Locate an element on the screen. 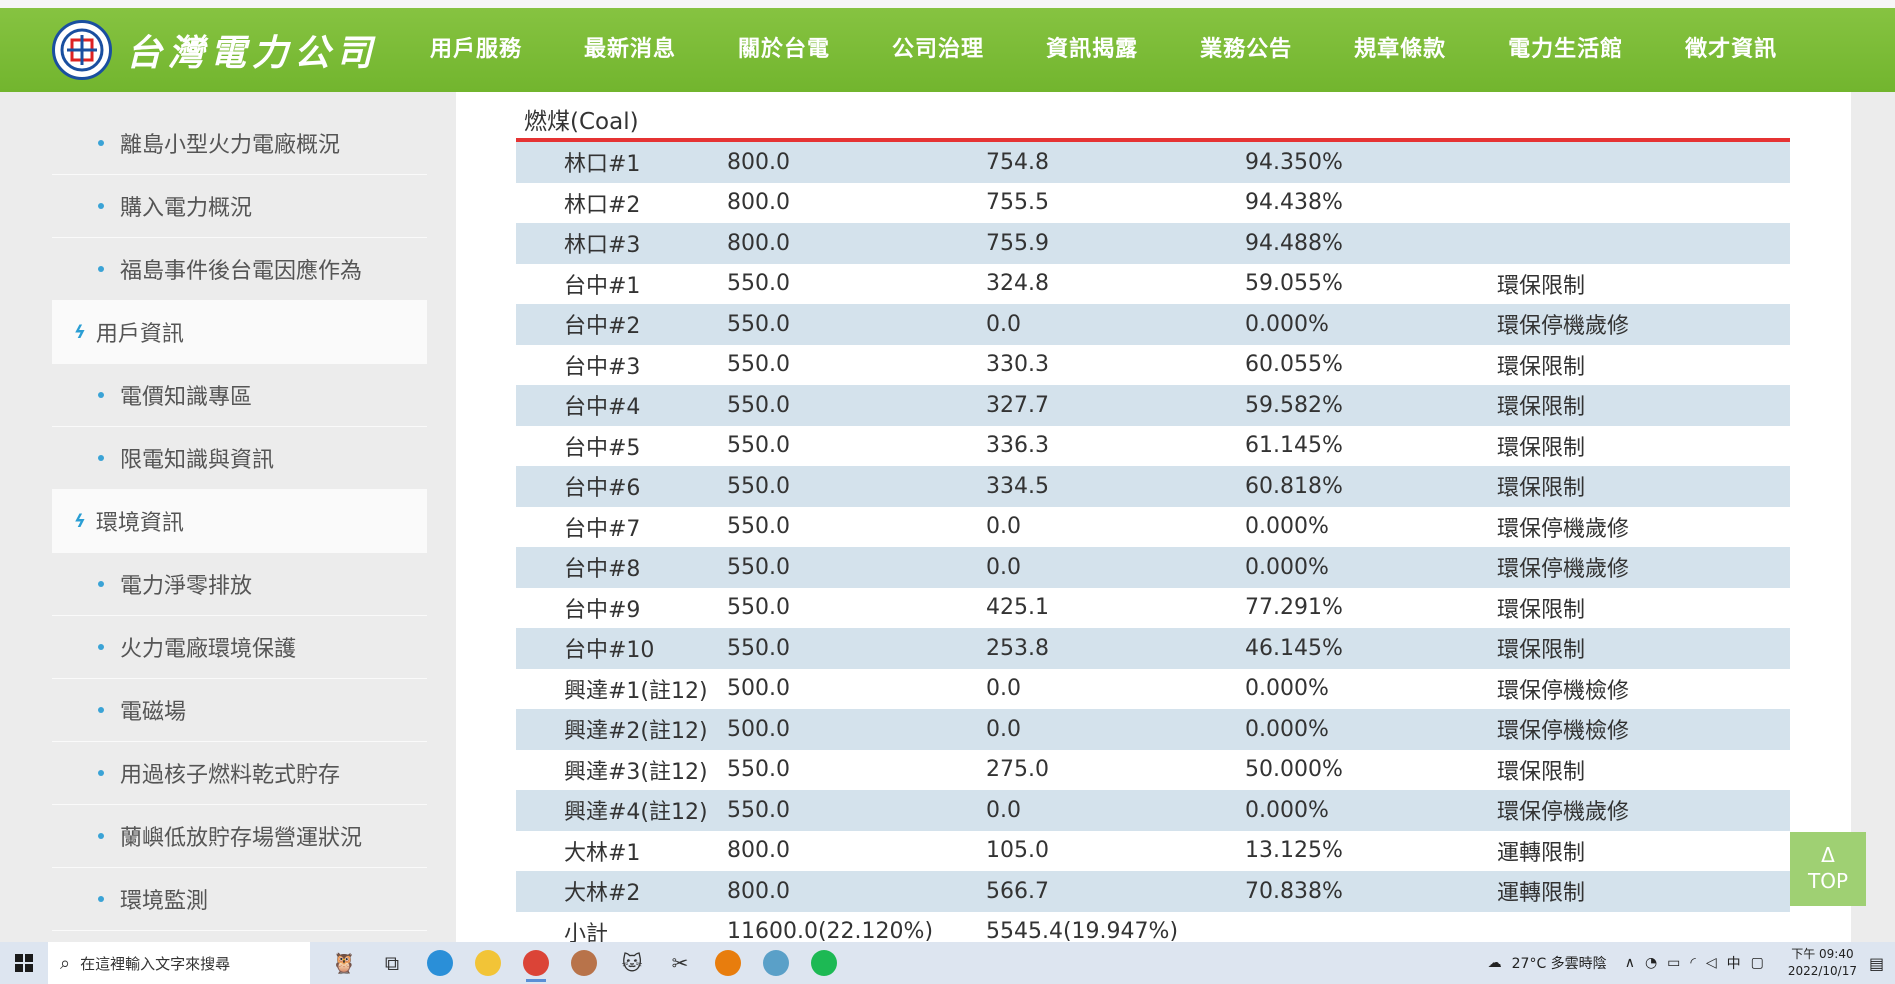  table-cell: 105.0 is located at coordinates (1017, 851).